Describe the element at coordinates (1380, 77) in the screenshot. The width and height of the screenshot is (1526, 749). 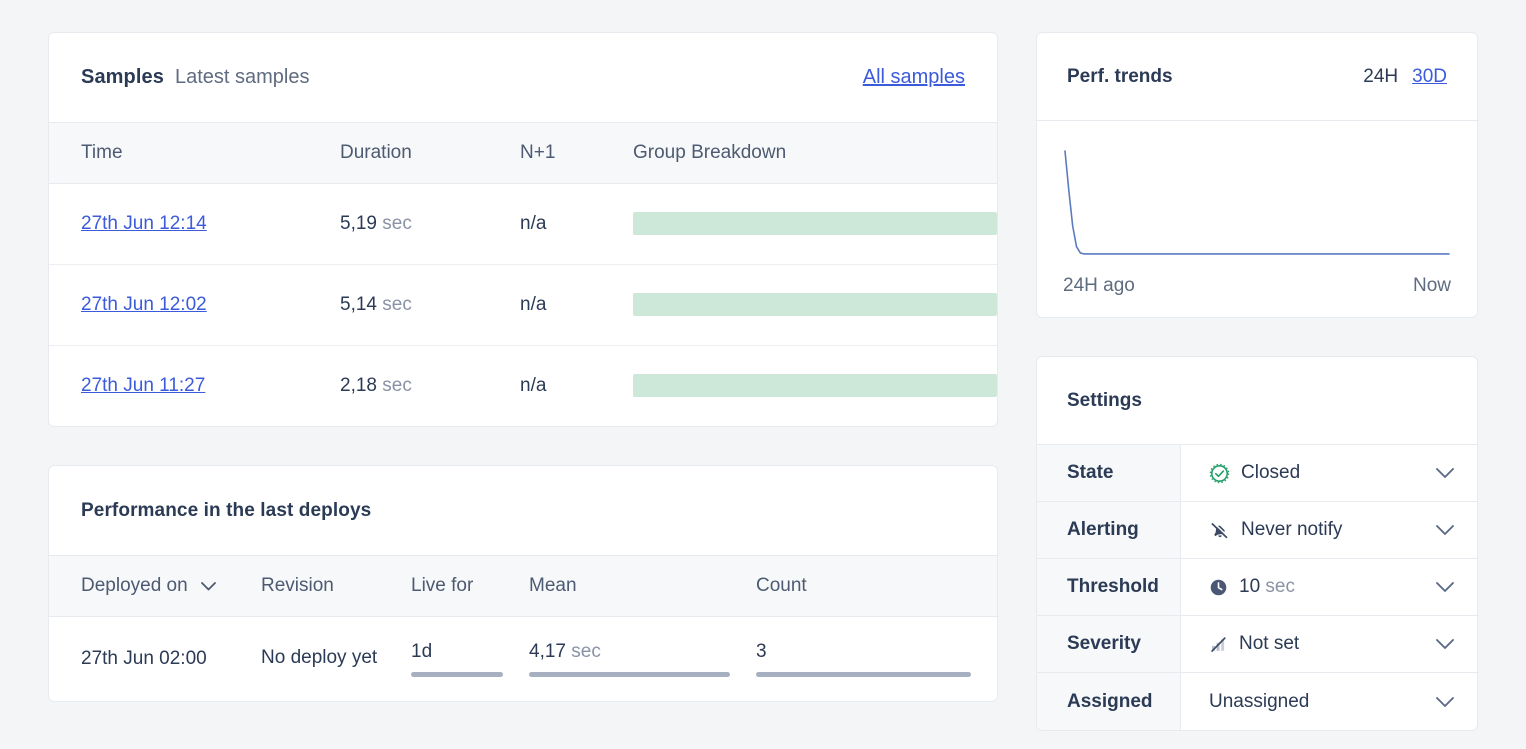
I see `range-option-24h: 24H` at that location.